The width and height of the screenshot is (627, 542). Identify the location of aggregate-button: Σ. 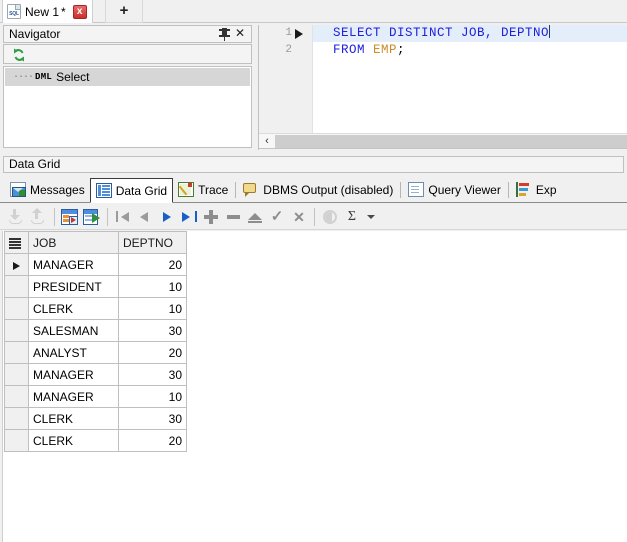
(352, 217).